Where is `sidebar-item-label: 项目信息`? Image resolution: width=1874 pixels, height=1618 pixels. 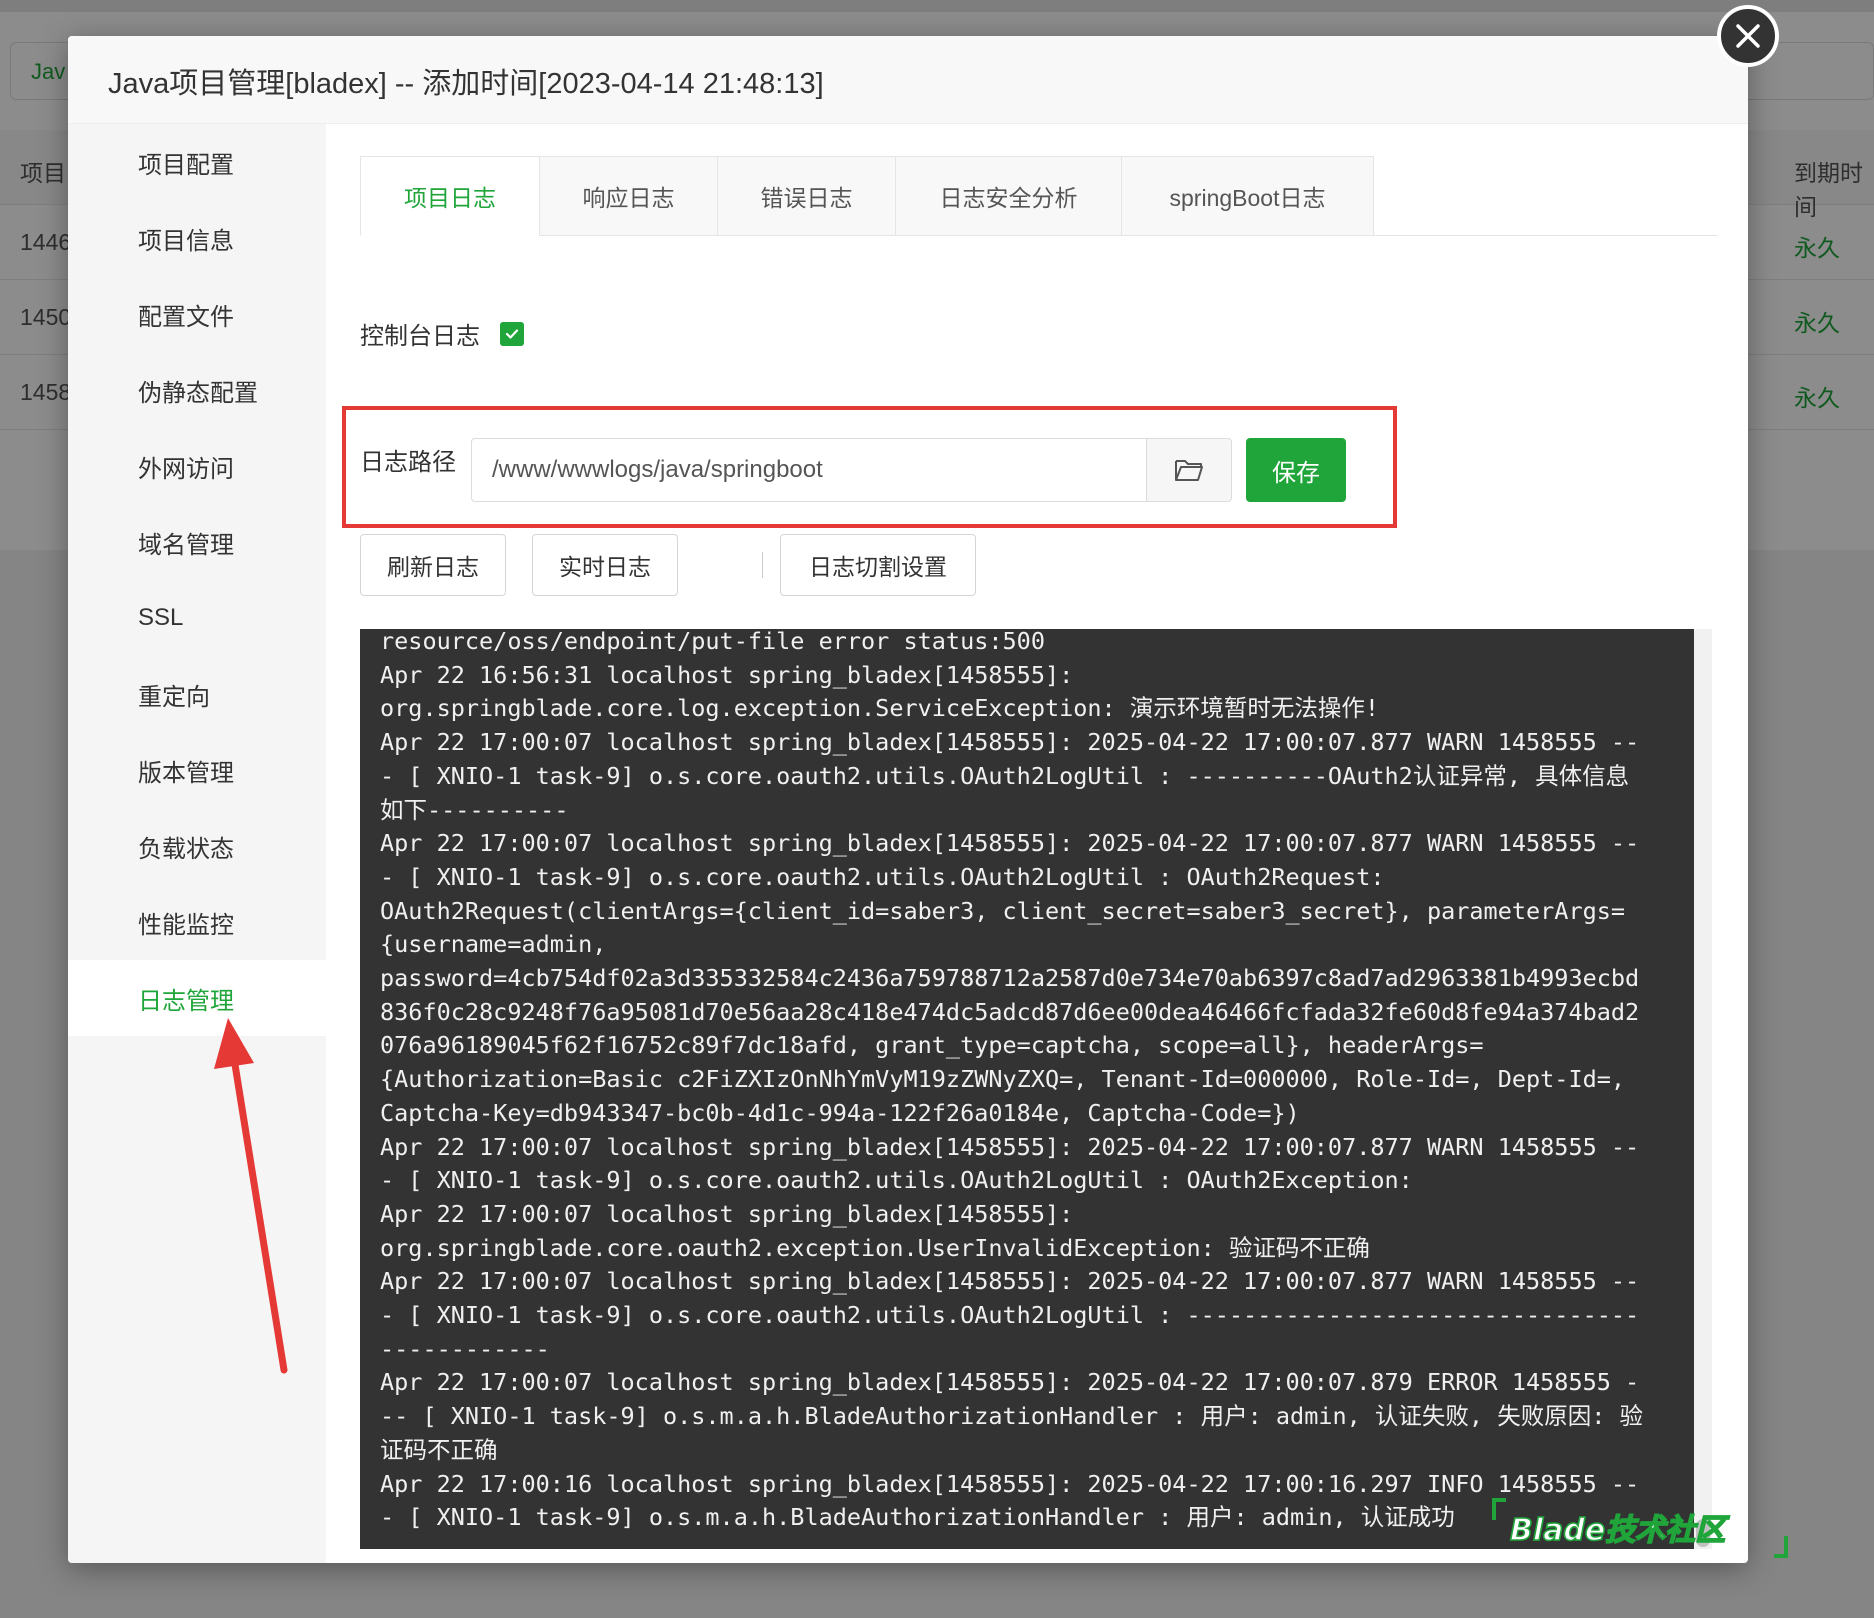
sidebar-item-label: 项目信息 is located at coordinates (186, 241).